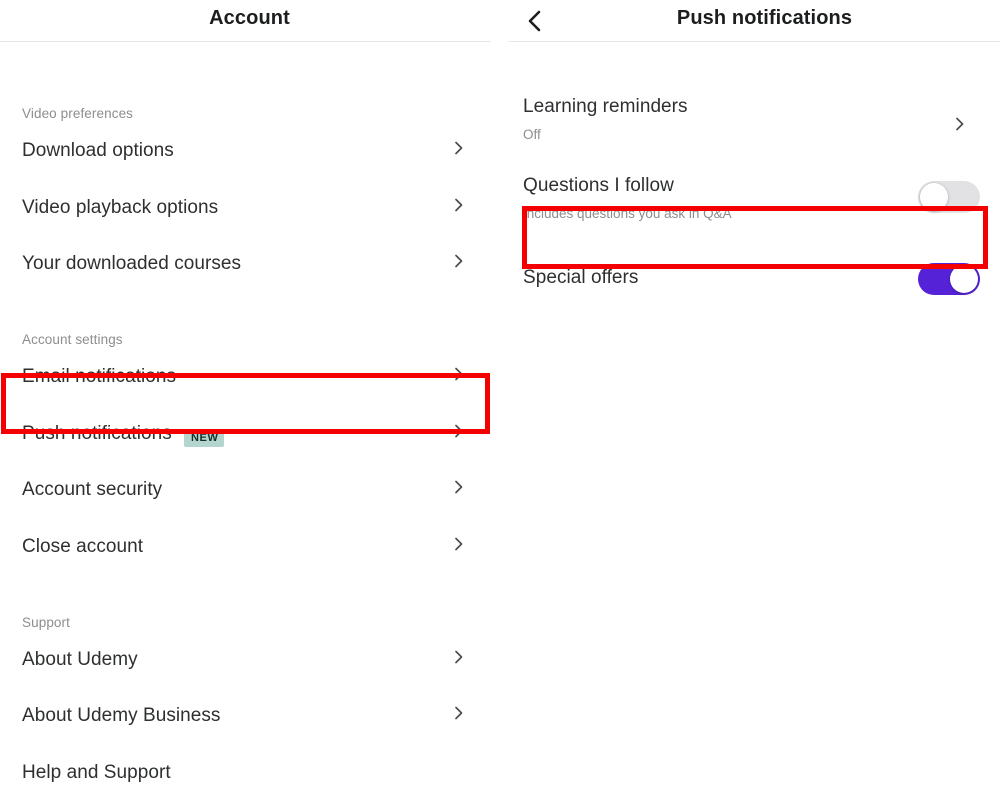  I want to click on sidebar-item-push-notifications: Push notifications NEW, so click(249, 451).